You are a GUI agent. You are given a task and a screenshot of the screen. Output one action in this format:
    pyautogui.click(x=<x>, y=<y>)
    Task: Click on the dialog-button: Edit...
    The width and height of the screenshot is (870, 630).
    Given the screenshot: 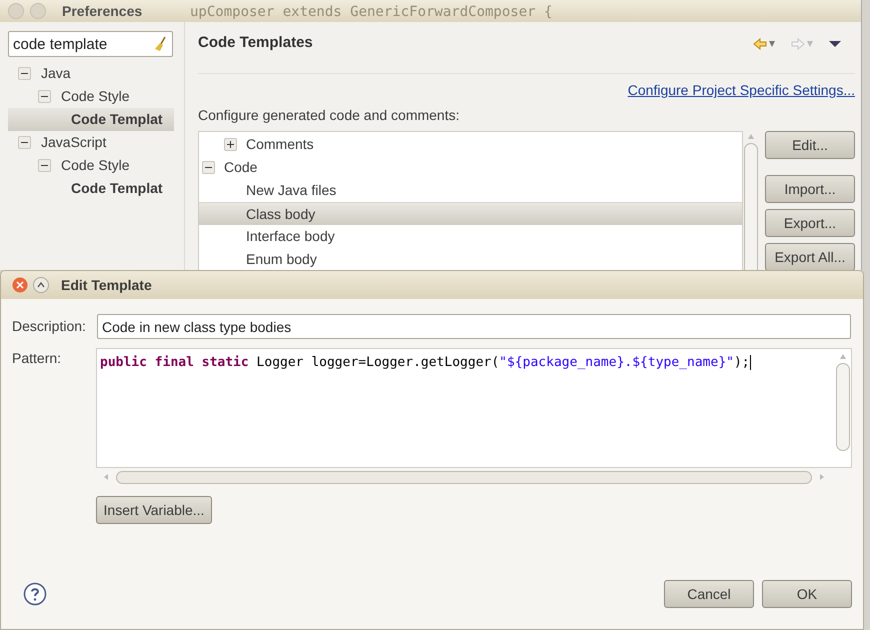 What is the action you would take?
    pyautogui.click(x=810, y=145)
    